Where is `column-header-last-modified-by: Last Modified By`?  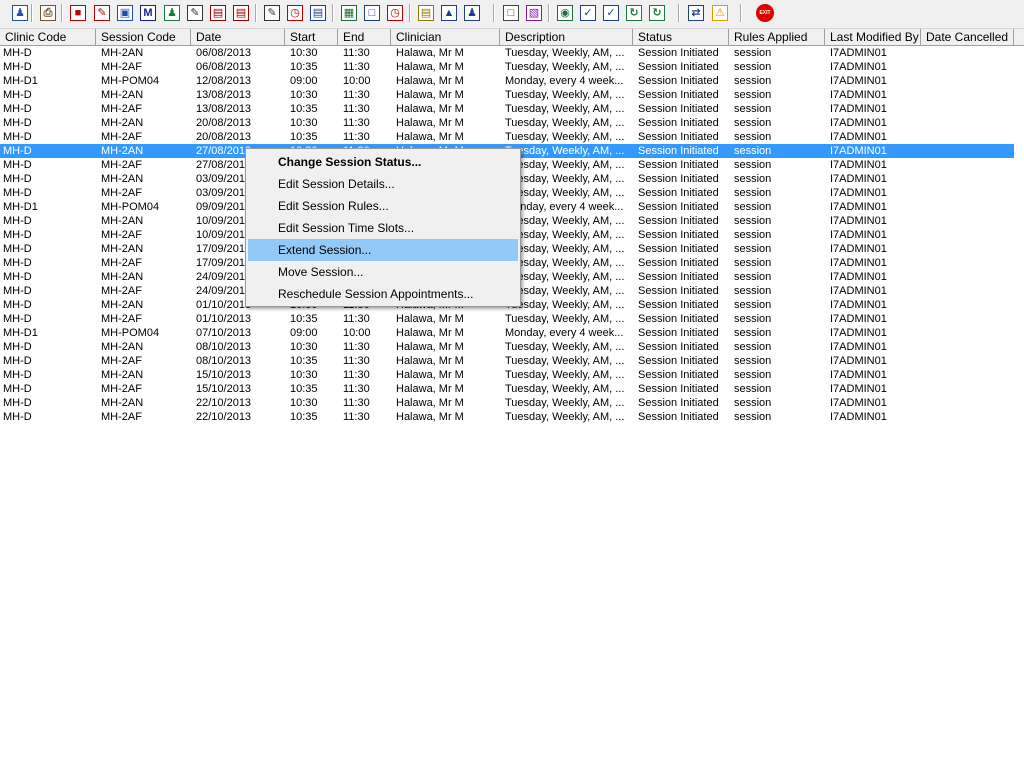
column-header-last-modified-by: Last Modified By is located at coordinates (873, 37).